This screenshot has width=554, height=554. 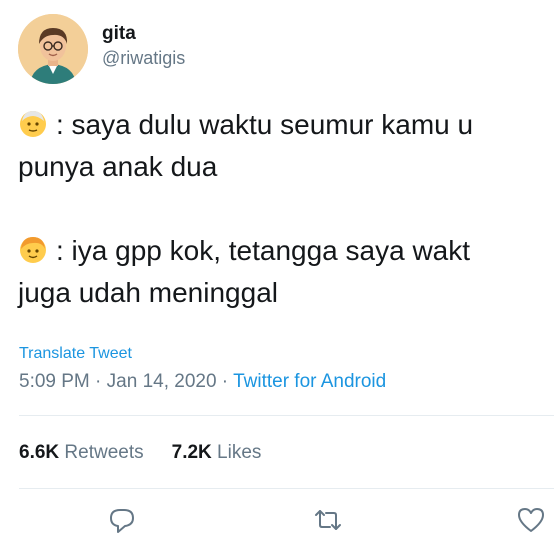 I want to click on tweet-line-1: : saya dulu waktu seumur kamu u, so click(x=265, y=124).